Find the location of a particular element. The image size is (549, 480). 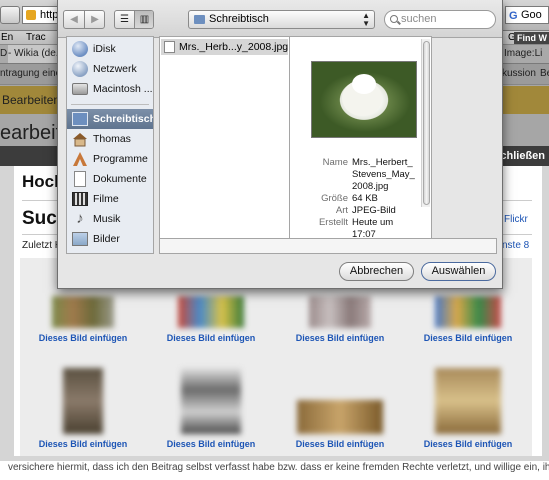

sidebar-item-applications: Programme is located at coordinates (110, 159).